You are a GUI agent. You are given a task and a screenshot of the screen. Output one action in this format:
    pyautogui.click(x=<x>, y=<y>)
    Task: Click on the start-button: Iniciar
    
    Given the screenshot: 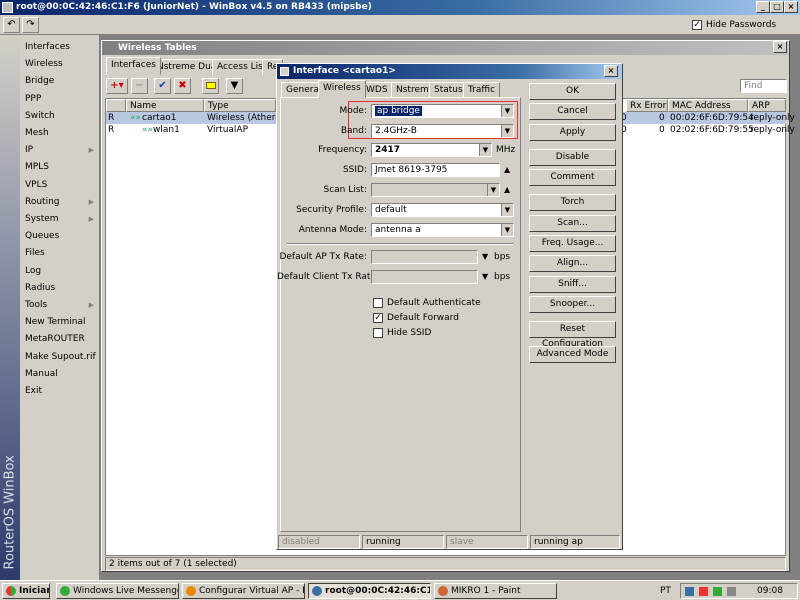 What is the action you would take?
    pyautogui.click(x=26, y=591)
    